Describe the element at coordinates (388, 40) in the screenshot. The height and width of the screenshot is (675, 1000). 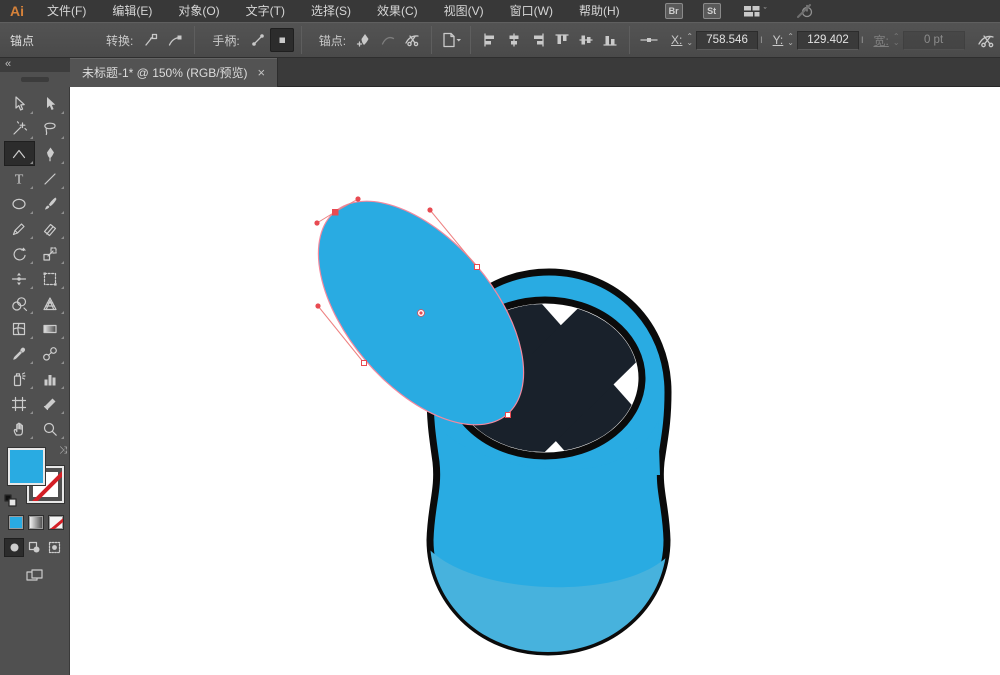
I see `remove-anchor-button` at that location.